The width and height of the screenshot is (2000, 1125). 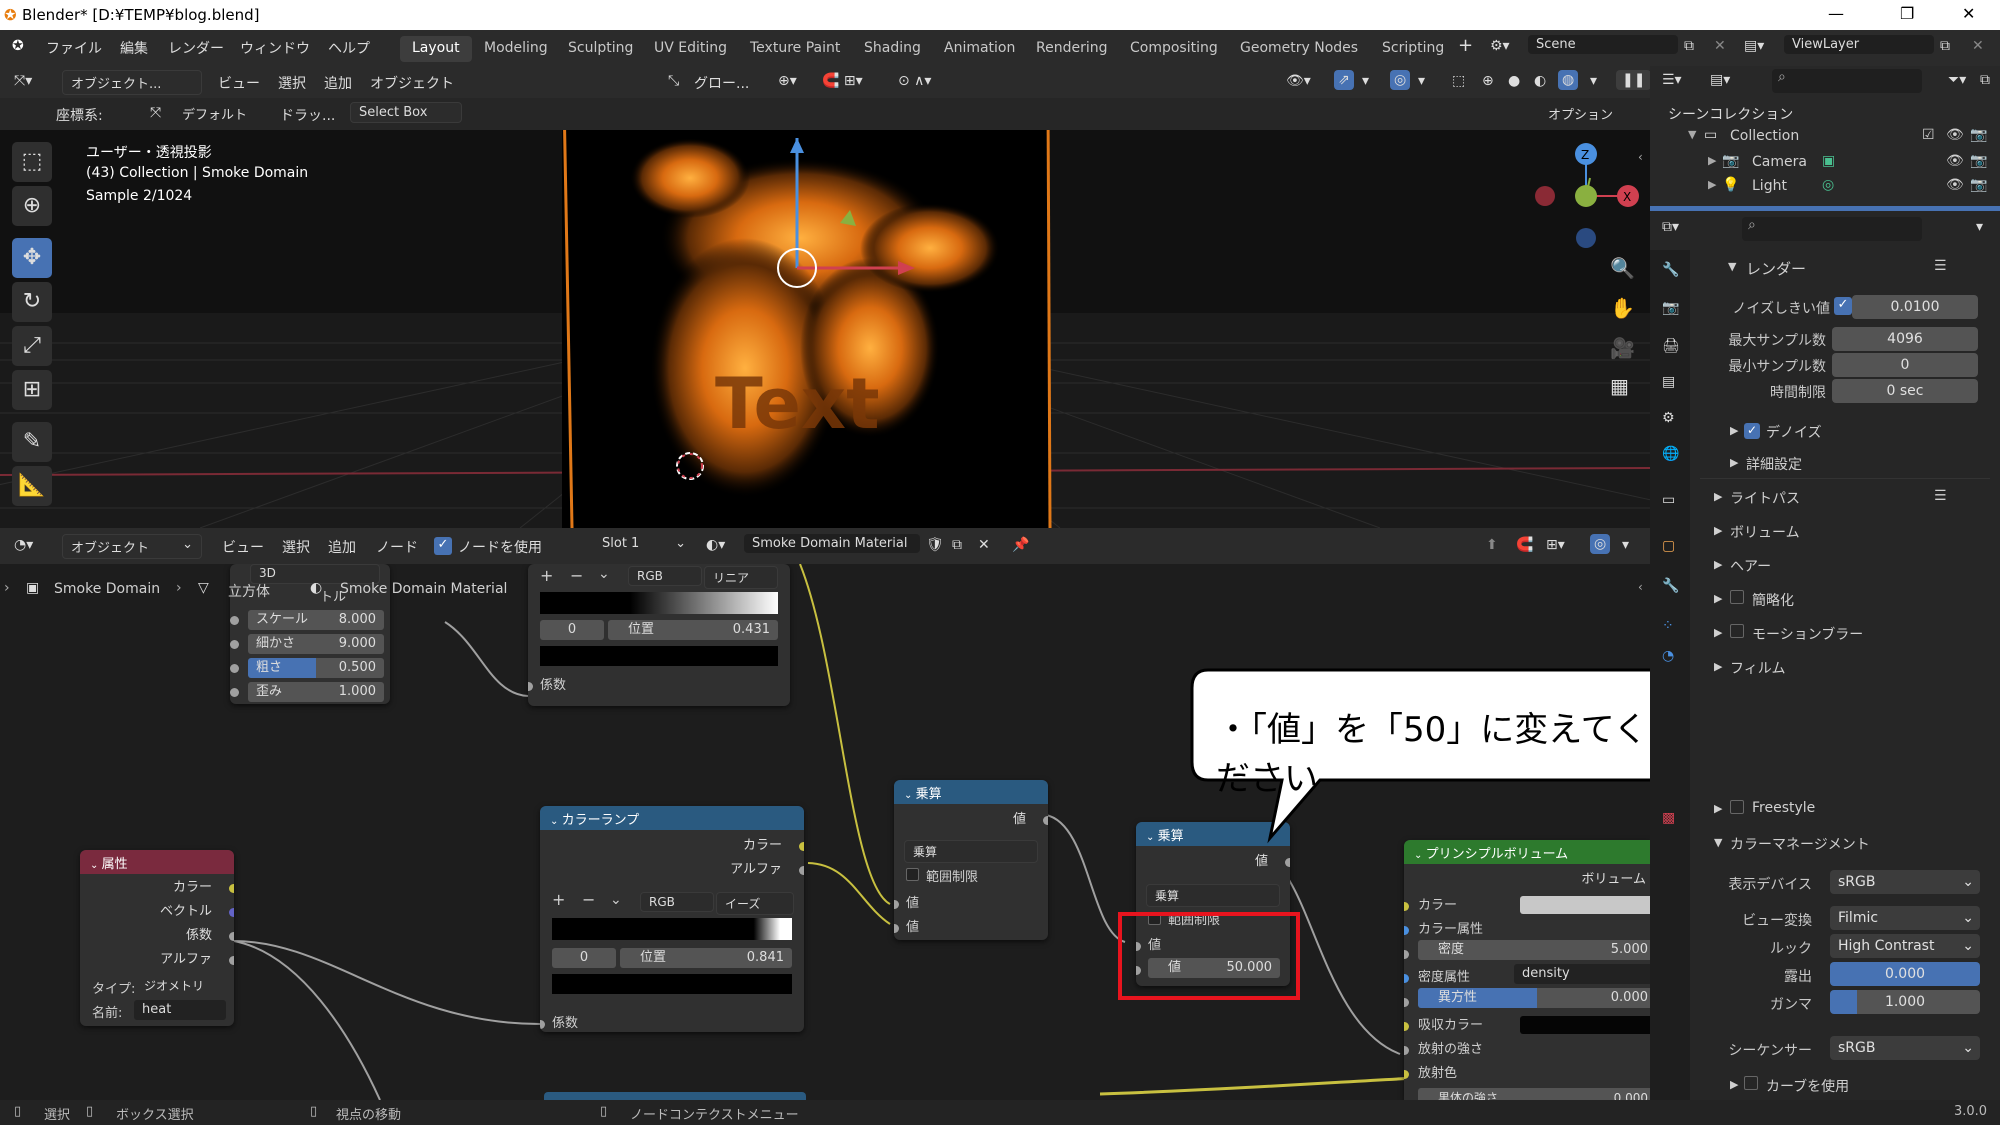 What do you see at coordinates (1978, 46) in the screenshot?
I see `viewlayer-remove-icon: ✕` at bounding box center [1978, 46].